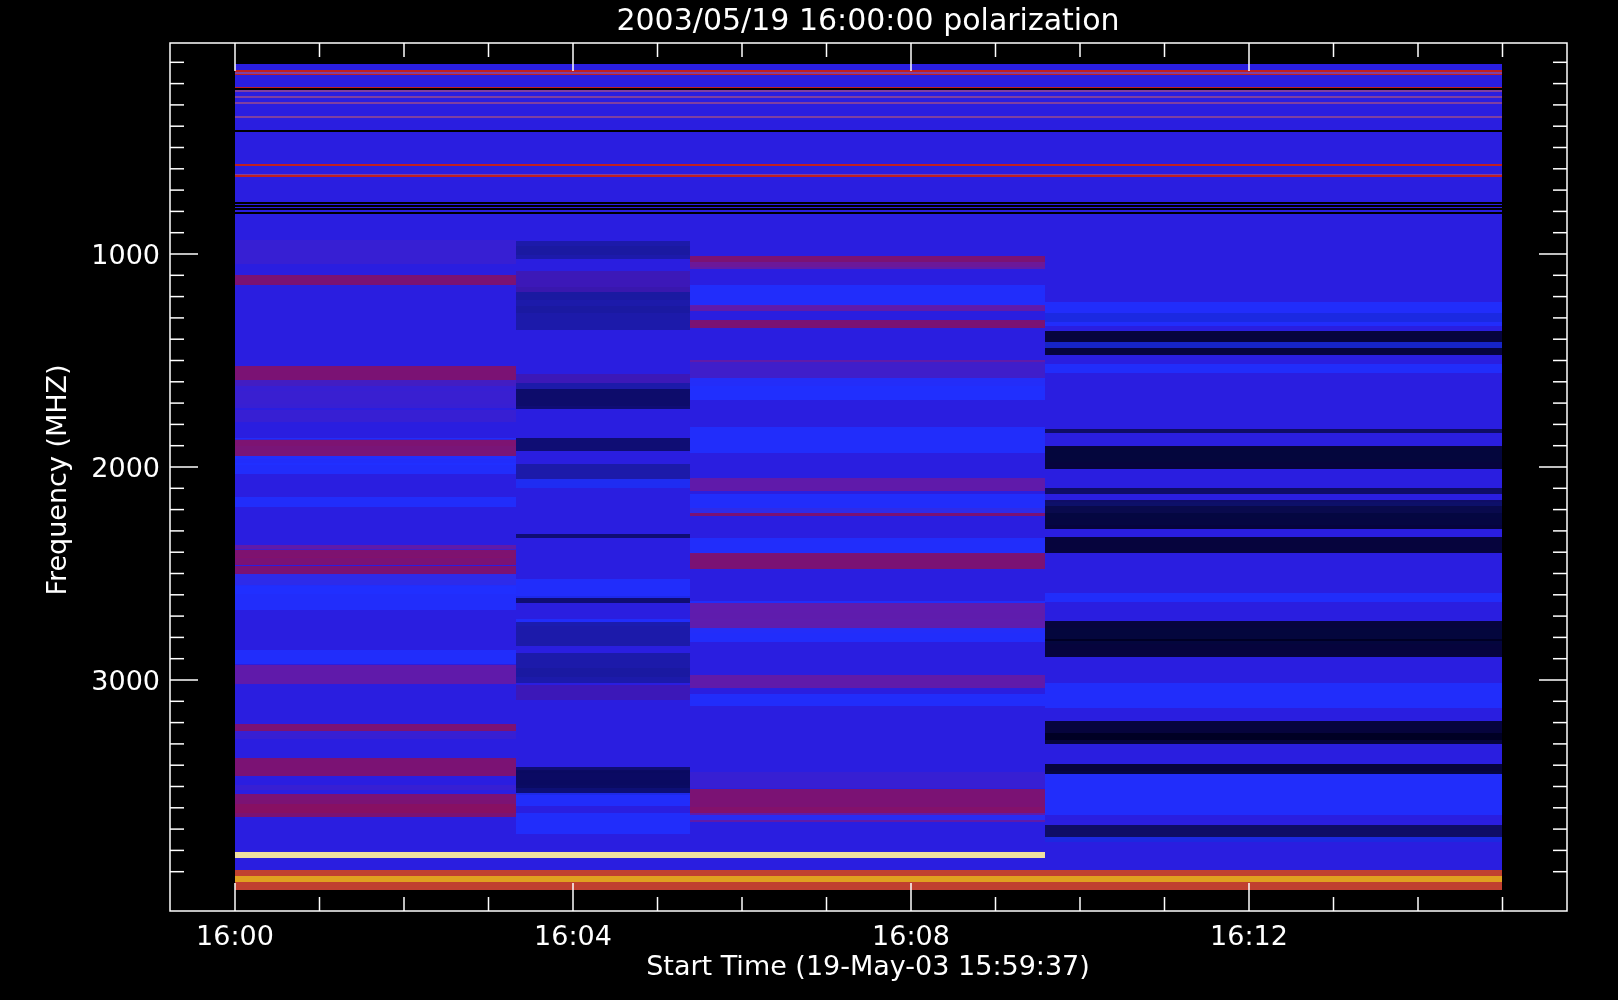  I want to click on x-tick-label: 16:12, so click(1249, 935).